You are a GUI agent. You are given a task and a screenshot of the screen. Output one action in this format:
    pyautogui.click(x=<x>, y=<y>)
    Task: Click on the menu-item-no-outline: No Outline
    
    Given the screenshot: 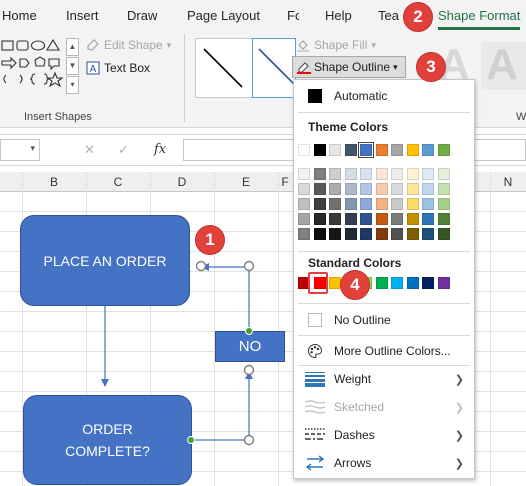 What is the action you would take?
    pyautogui.click(x=384, y=320)
    